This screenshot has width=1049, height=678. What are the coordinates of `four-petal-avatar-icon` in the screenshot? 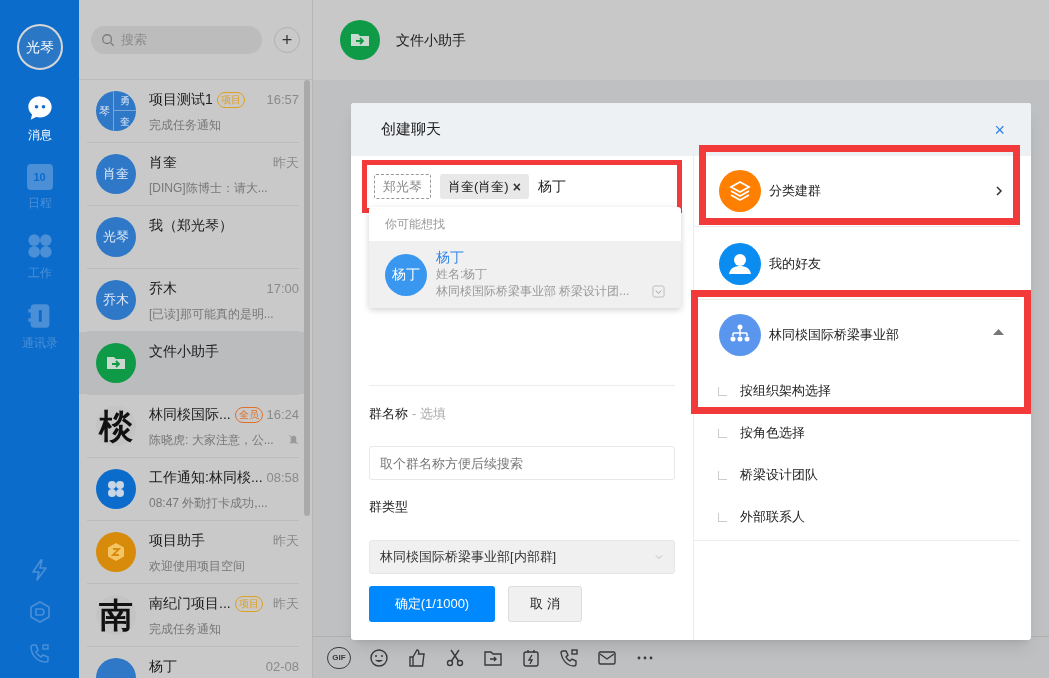 It's located at (116, 489).